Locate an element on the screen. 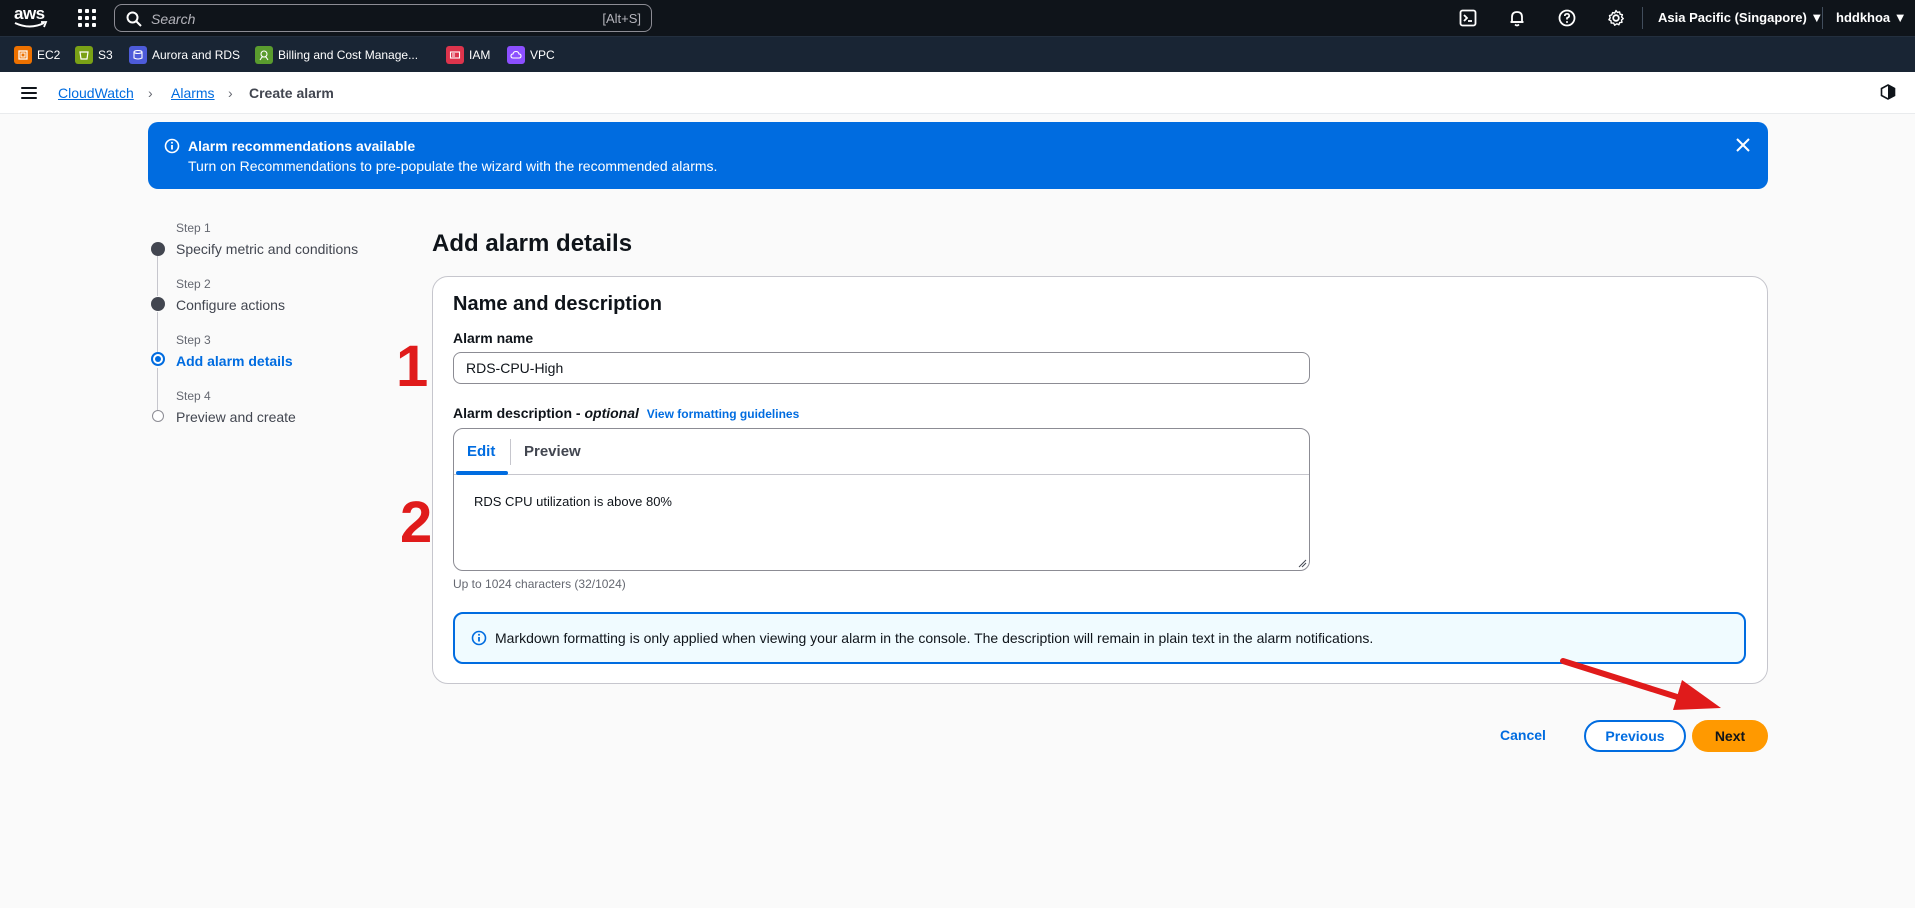 This screenshot has height=908, width=1915. iam-icon is located at coordinates (455, 55).